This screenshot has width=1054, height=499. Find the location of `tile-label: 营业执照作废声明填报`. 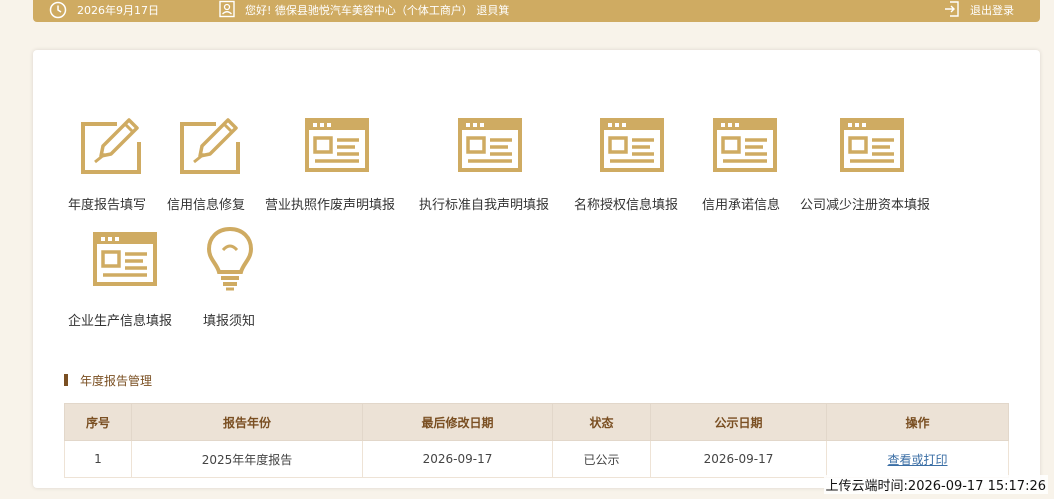

tile-label: 营业执照作废声明填报 is located at coordinates (330, 205).